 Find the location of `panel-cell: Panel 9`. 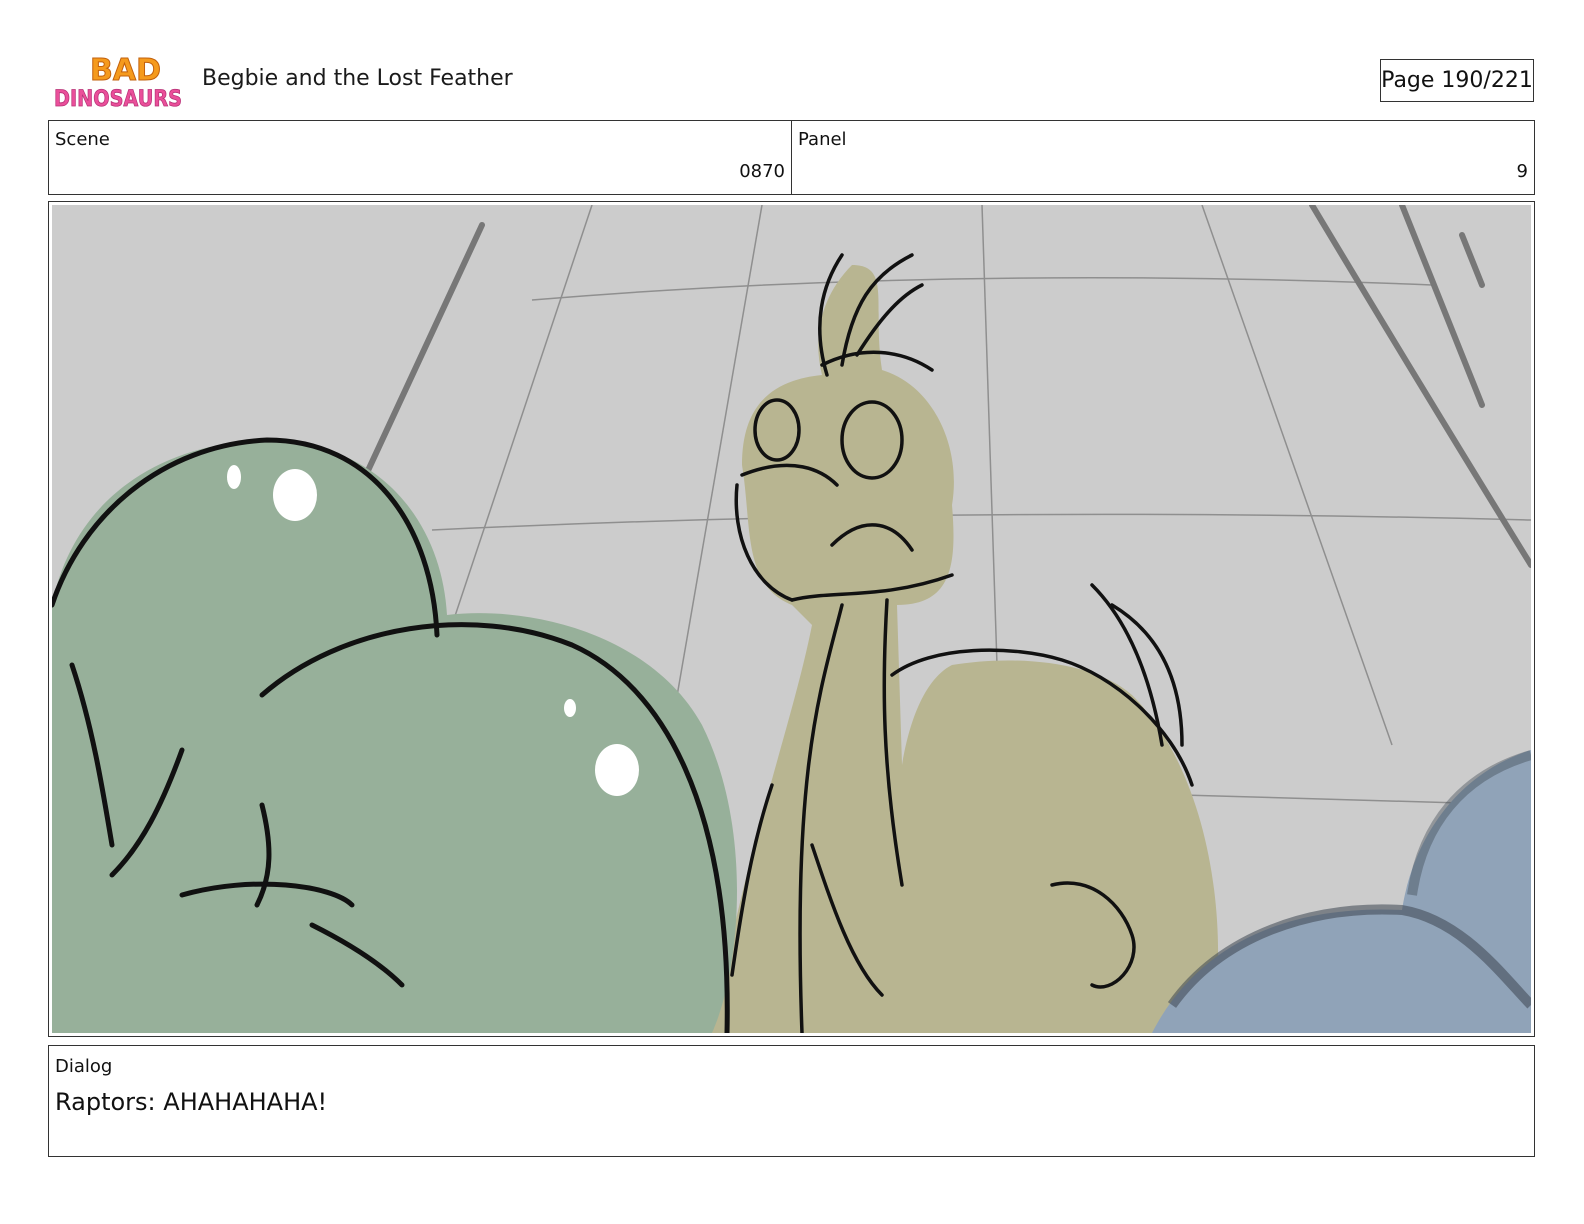

panel-cell: Panel 9 is located at coordinates (1162, 157).